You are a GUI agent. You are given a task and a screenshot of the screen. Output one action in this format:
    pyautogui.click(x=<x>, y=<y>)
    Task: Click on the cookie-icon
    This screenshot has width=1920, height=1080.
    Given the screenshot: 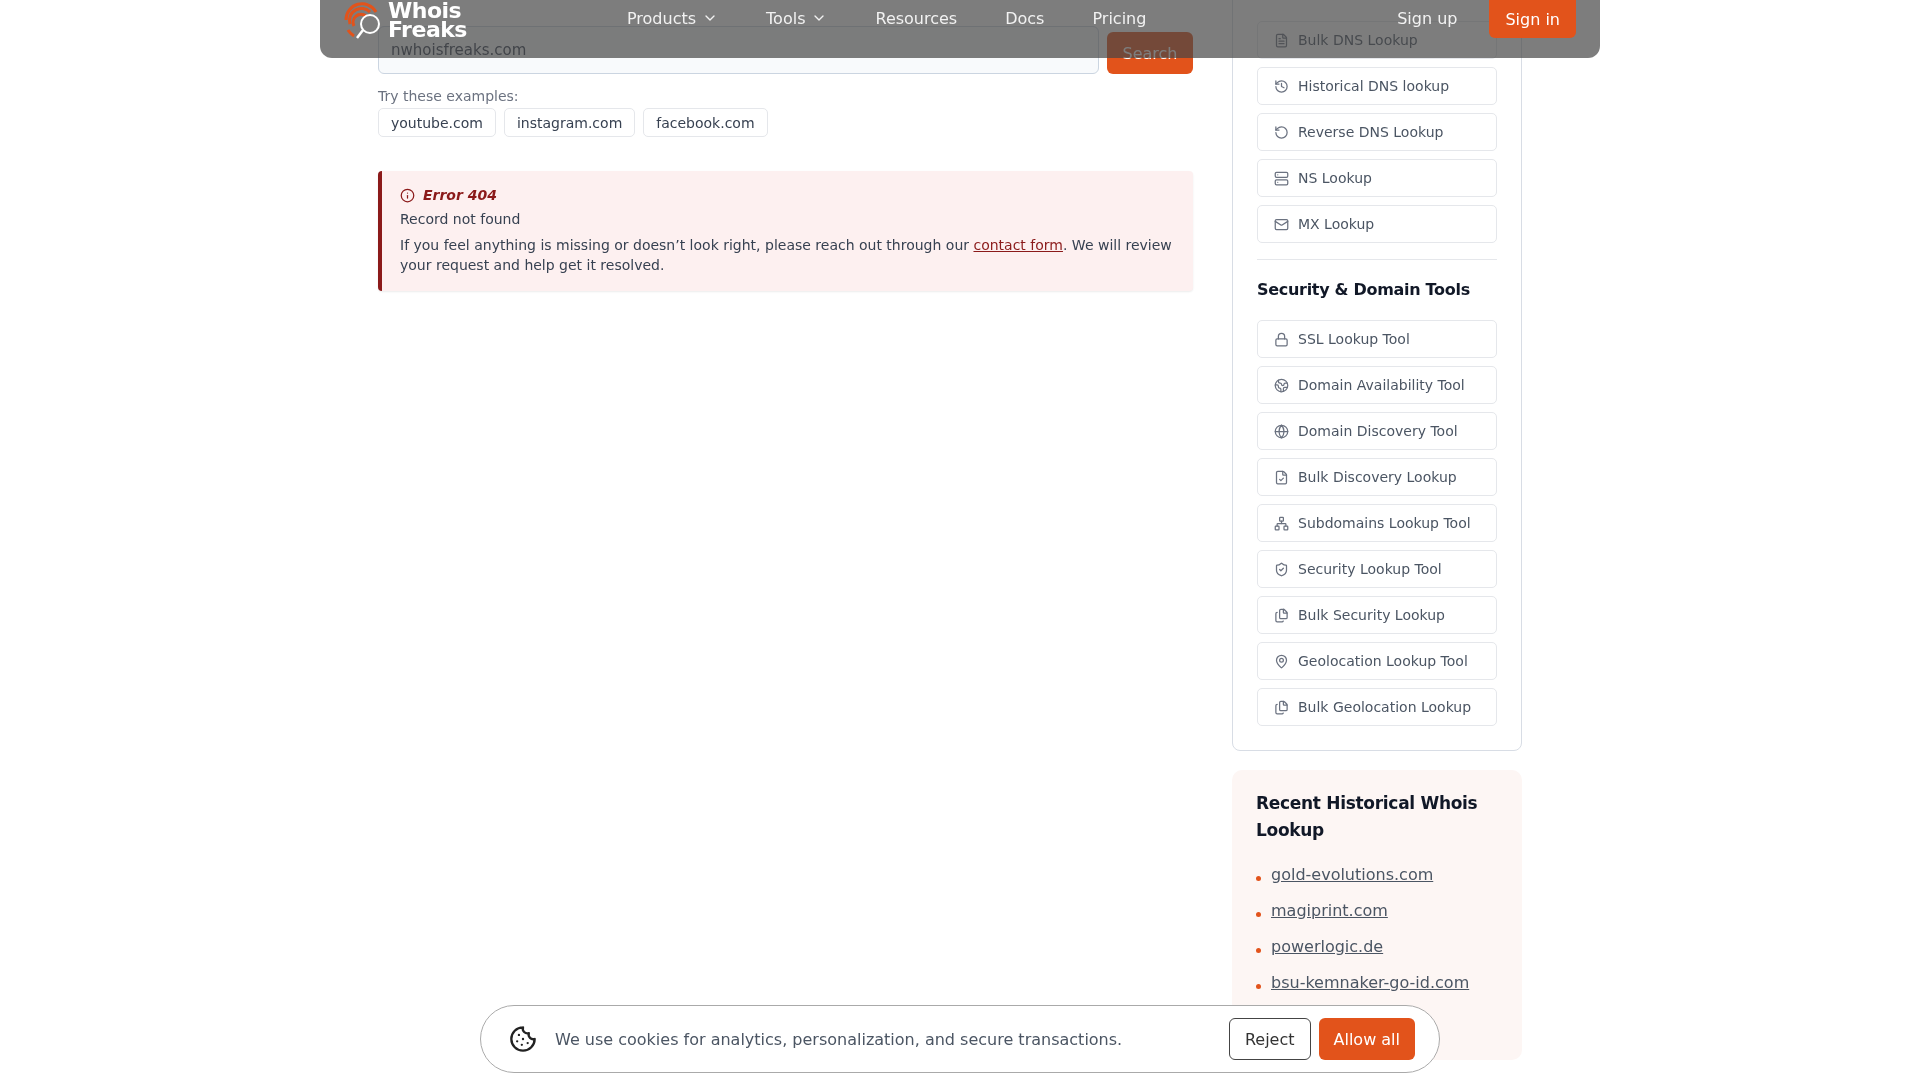 What is the action you would take?
    pyautogui.click(x=523, y=1039)
    